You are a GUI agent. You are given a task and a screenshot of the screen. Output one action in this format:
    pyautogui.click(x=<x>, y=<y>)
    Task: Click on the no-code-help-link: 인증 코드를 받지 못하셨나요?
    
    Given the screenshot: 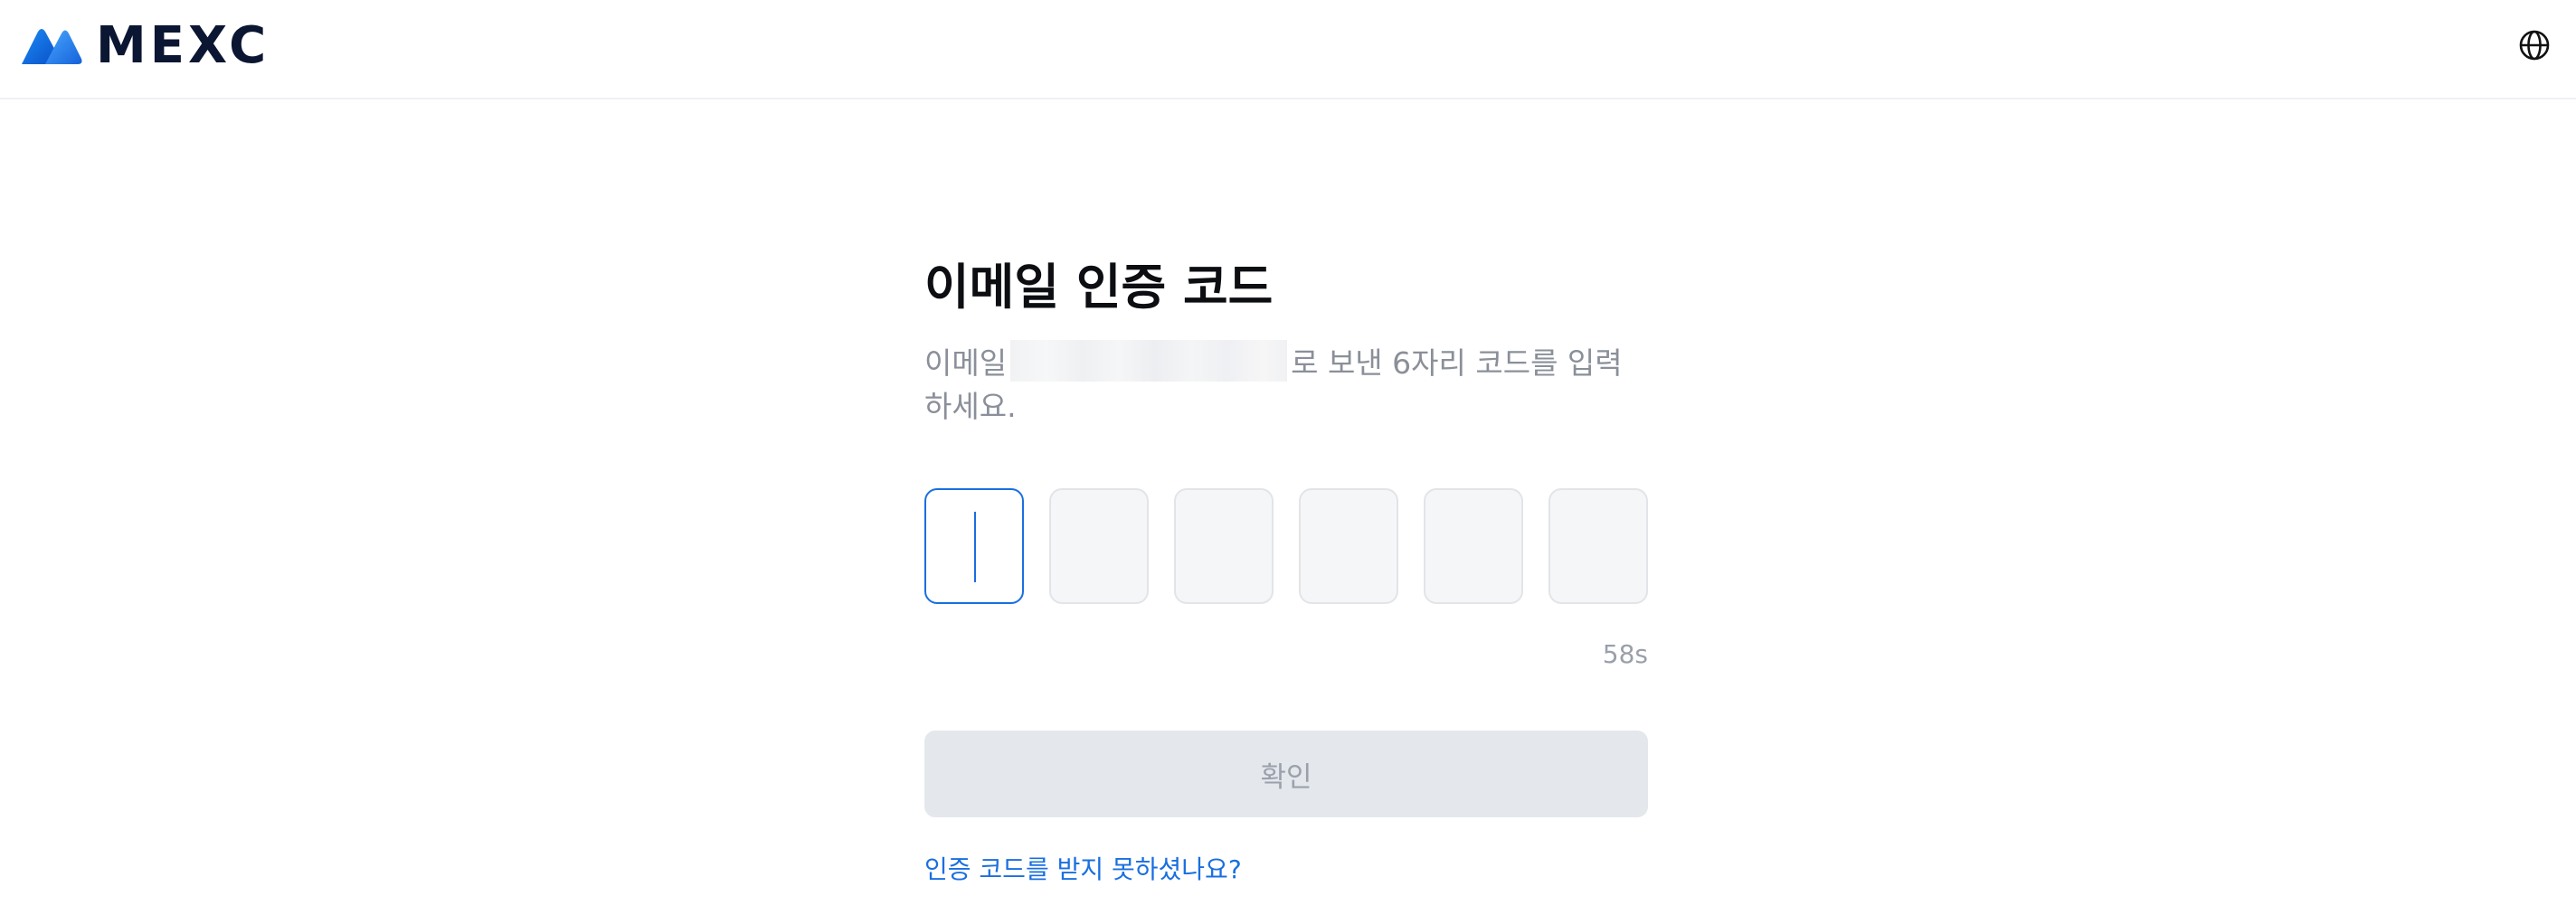 What is the action you would take?
    pyautogui.click(x=1083, y=870)
    